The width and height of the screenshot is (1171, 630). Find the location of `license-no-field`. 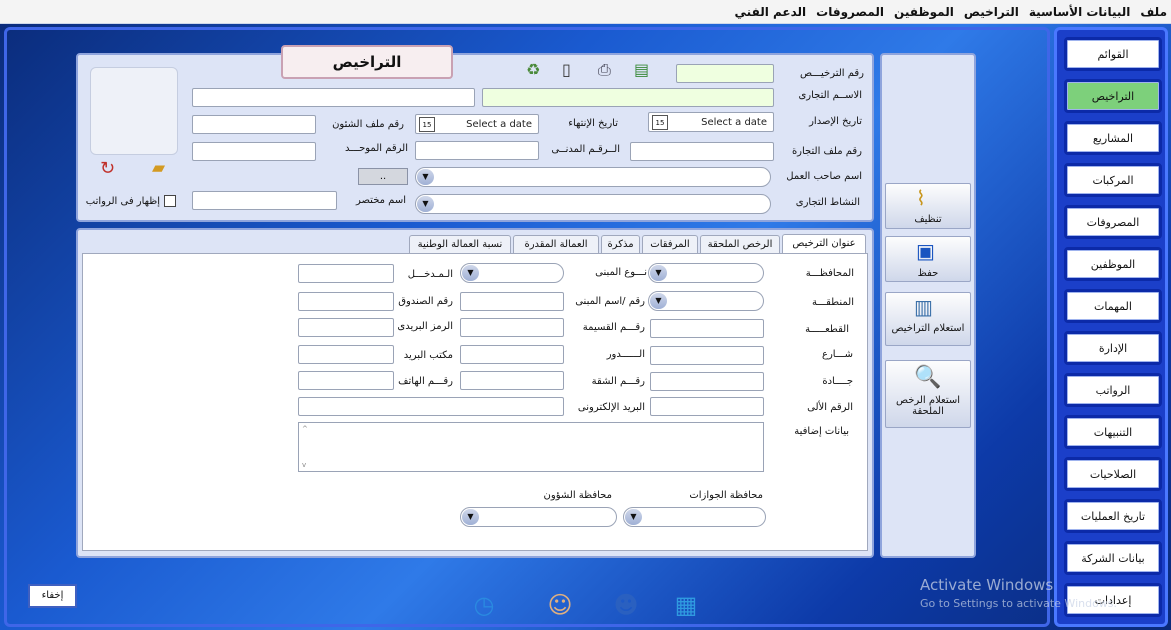

license-no-field is located at coordinates (725, 73).